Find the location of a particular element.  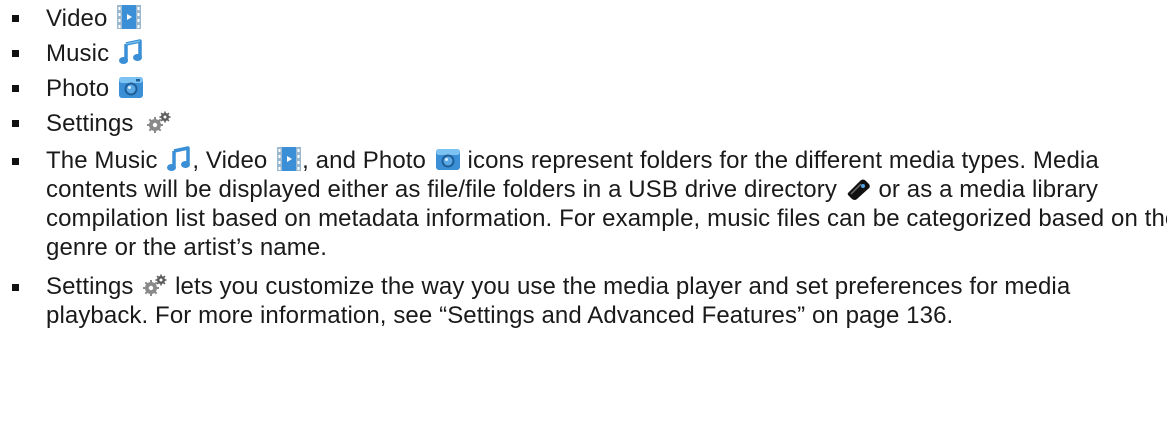

list-item-label: Music is located at coordinates (78, 53).